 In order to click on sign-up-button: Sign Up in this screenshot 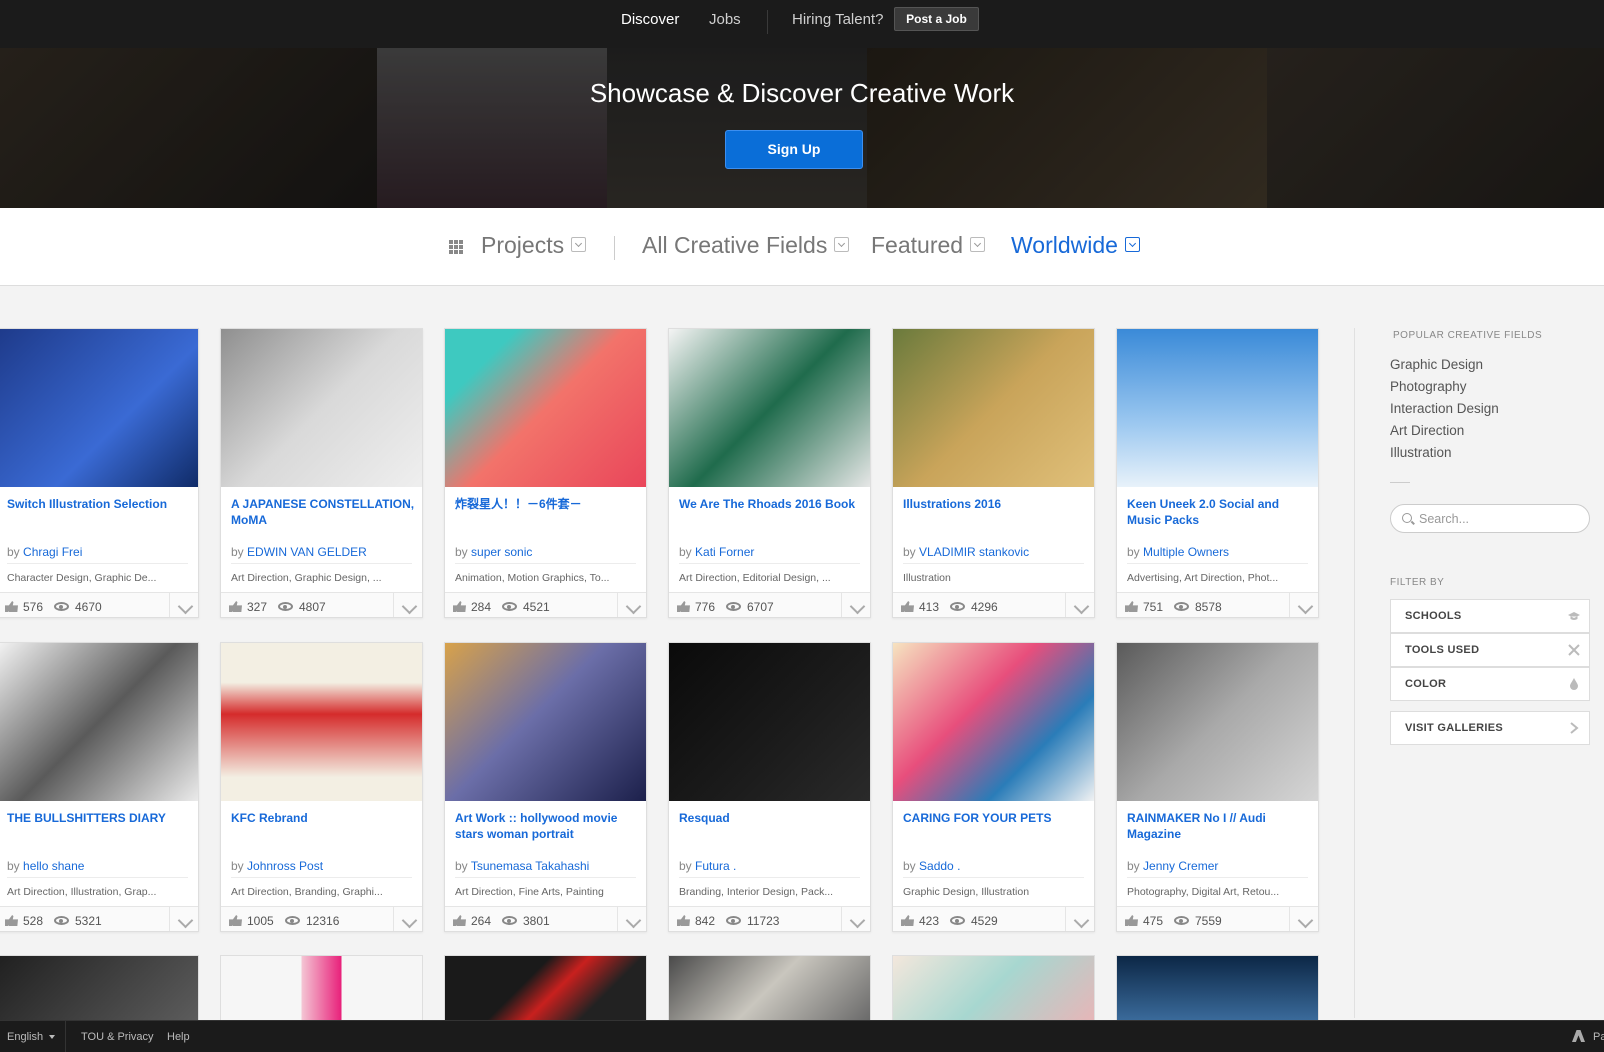, I will do `click(794, 149)`.